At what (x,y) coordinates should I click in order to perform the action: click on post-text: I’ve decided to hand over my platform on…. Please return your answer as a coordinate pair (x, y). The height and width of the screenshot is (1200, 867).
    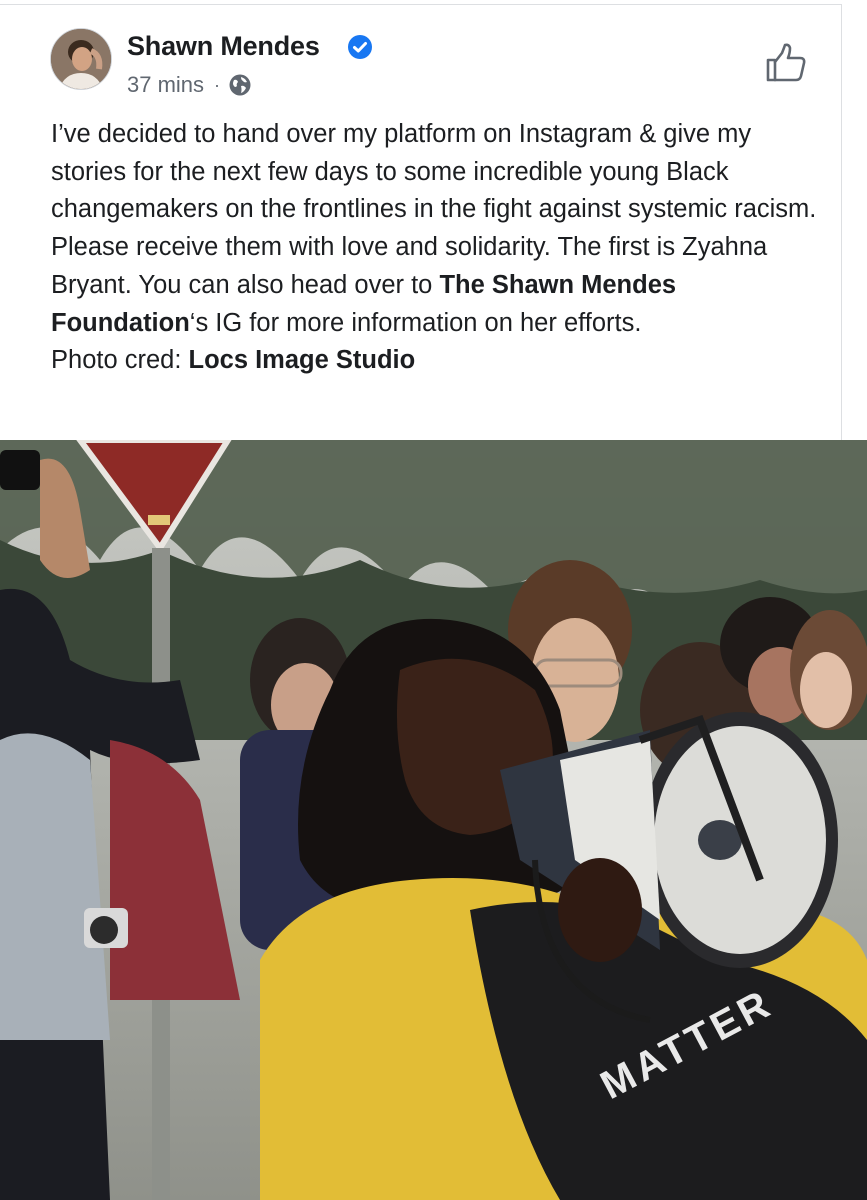
    Looking at the image, I should click on (434, 209).